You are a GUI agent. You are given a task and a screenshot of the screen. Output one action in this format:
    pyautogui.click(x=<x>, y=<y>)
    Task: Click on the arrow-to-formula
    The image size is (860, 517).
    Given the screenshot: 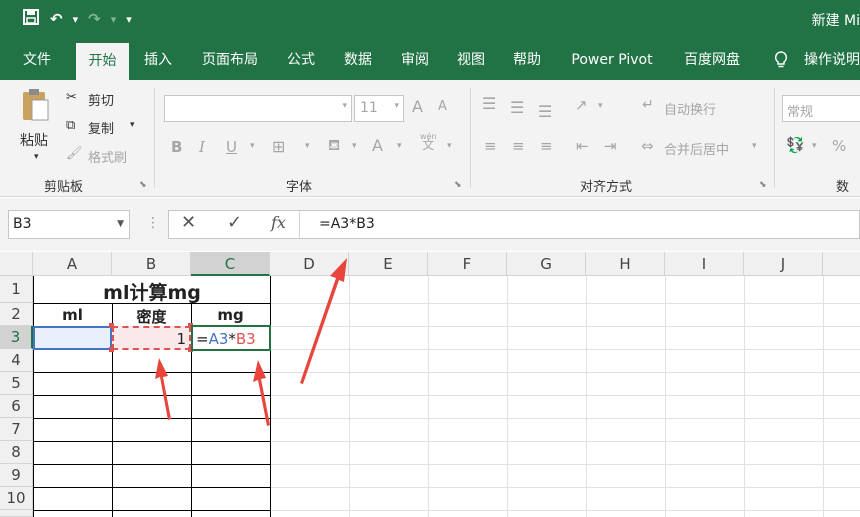 What is the action you would take?
    pyautogui.click(x=323, y=321)
    